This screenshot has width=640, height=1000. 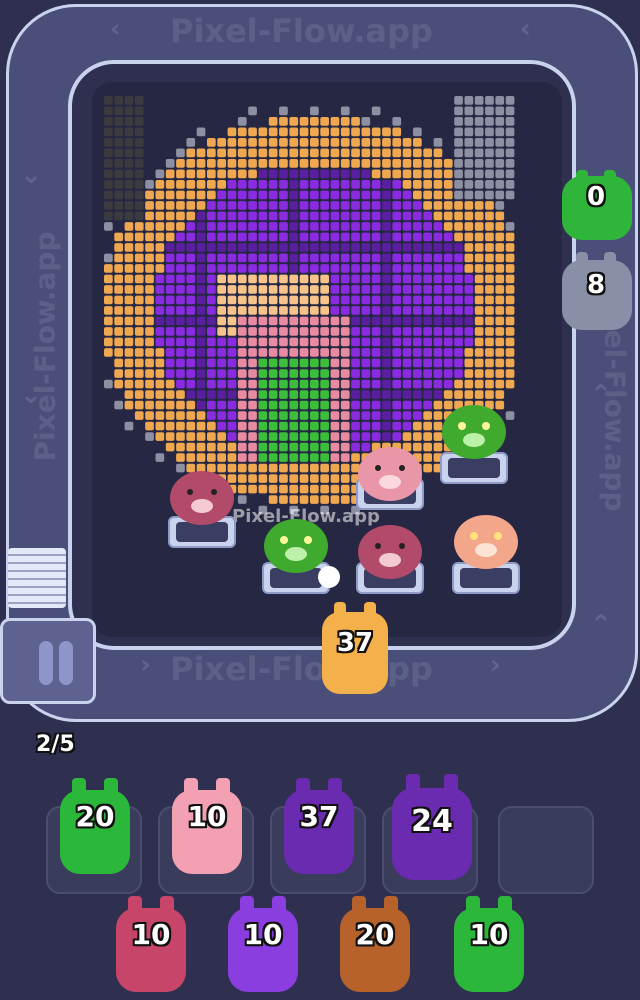 I want to click on queue-pig: 24, so click(x=432, y=827).